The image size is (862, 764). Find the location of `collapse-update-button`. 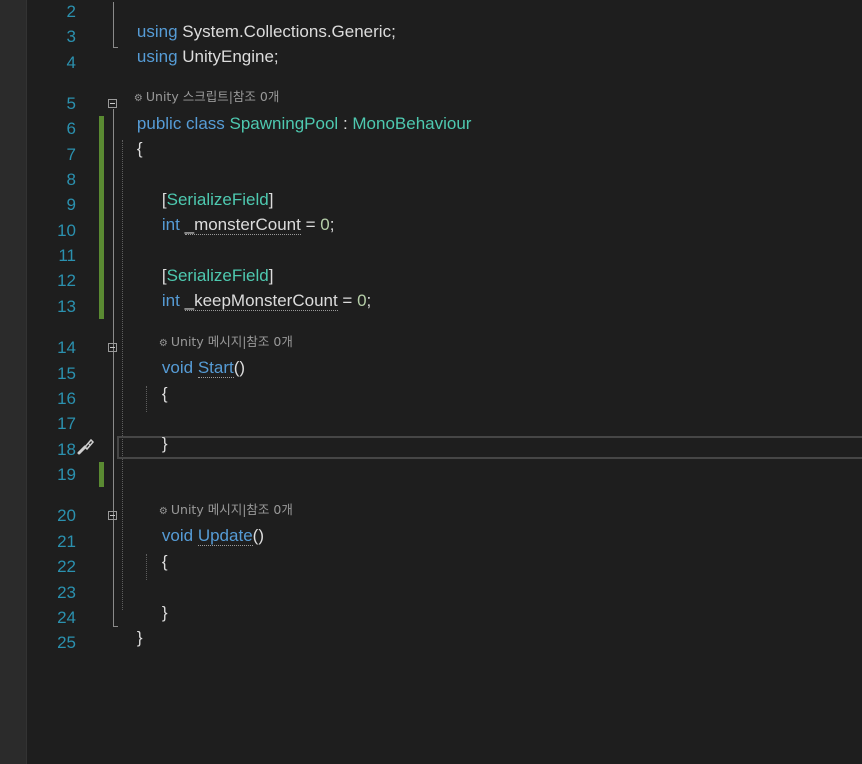

collapse-update-button is located at coordinates (112, 515).